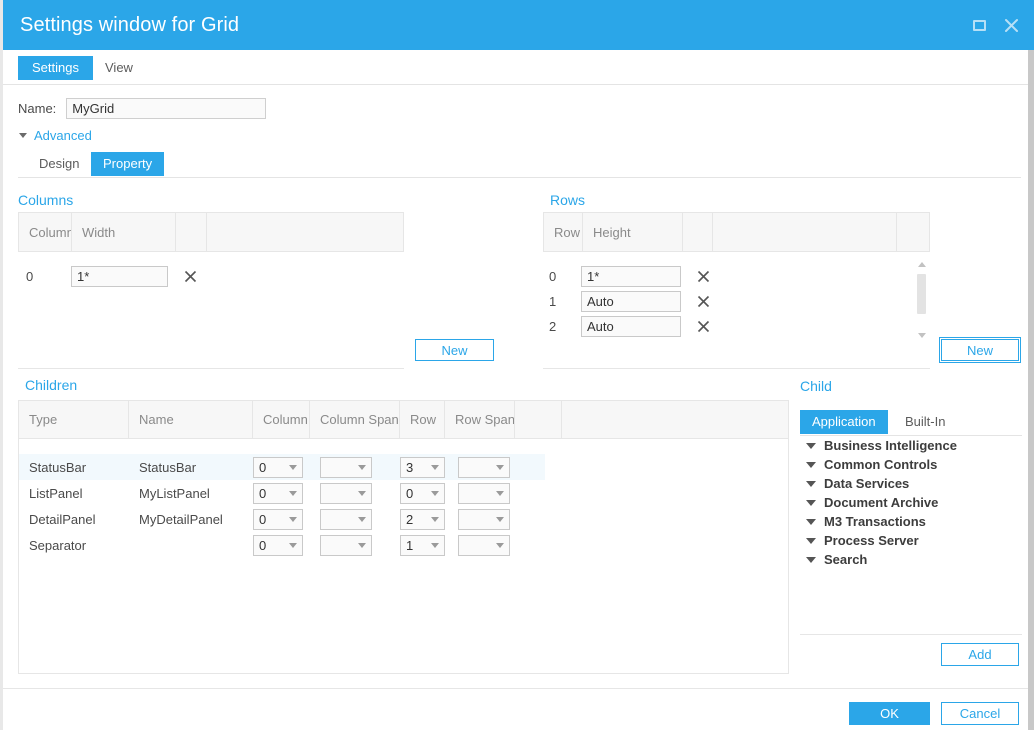  What do you see at coordinates (422, 419) in the screenshot?
I see `children-header-row: Row` at bounding box center [422, 419].